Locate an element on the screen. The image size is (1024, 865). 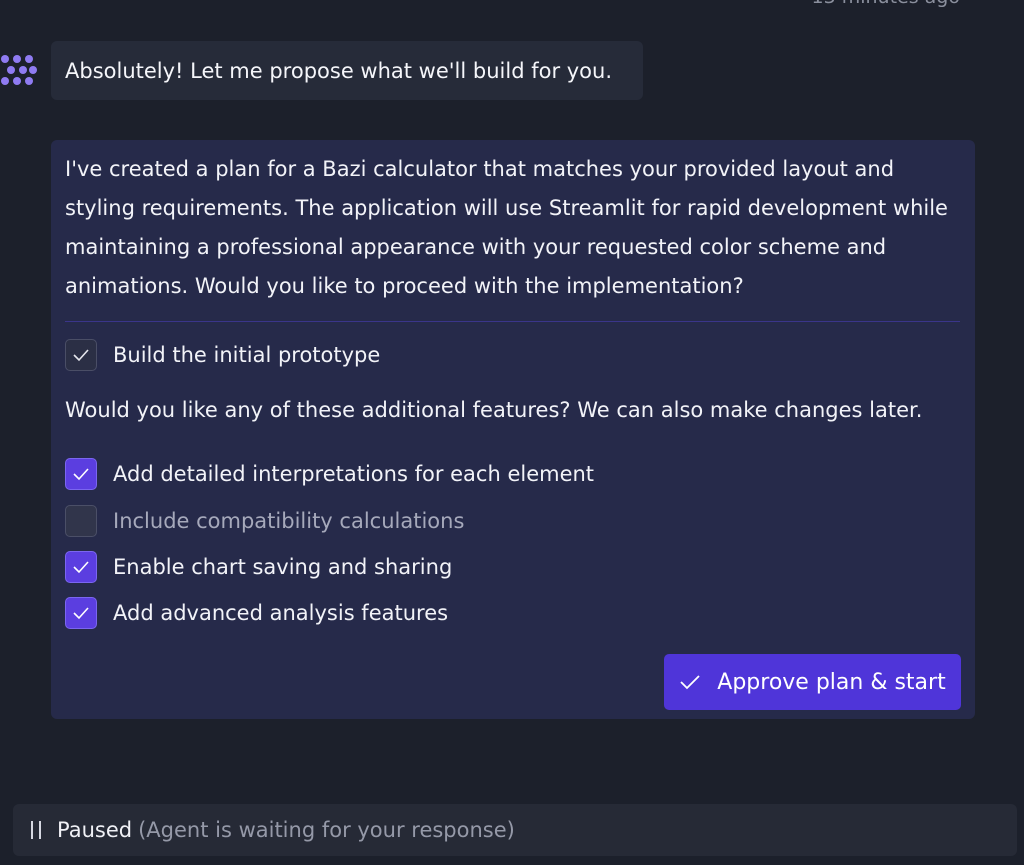
approve-plan-label: Approve plan & start is located at coordinates (831, 682).